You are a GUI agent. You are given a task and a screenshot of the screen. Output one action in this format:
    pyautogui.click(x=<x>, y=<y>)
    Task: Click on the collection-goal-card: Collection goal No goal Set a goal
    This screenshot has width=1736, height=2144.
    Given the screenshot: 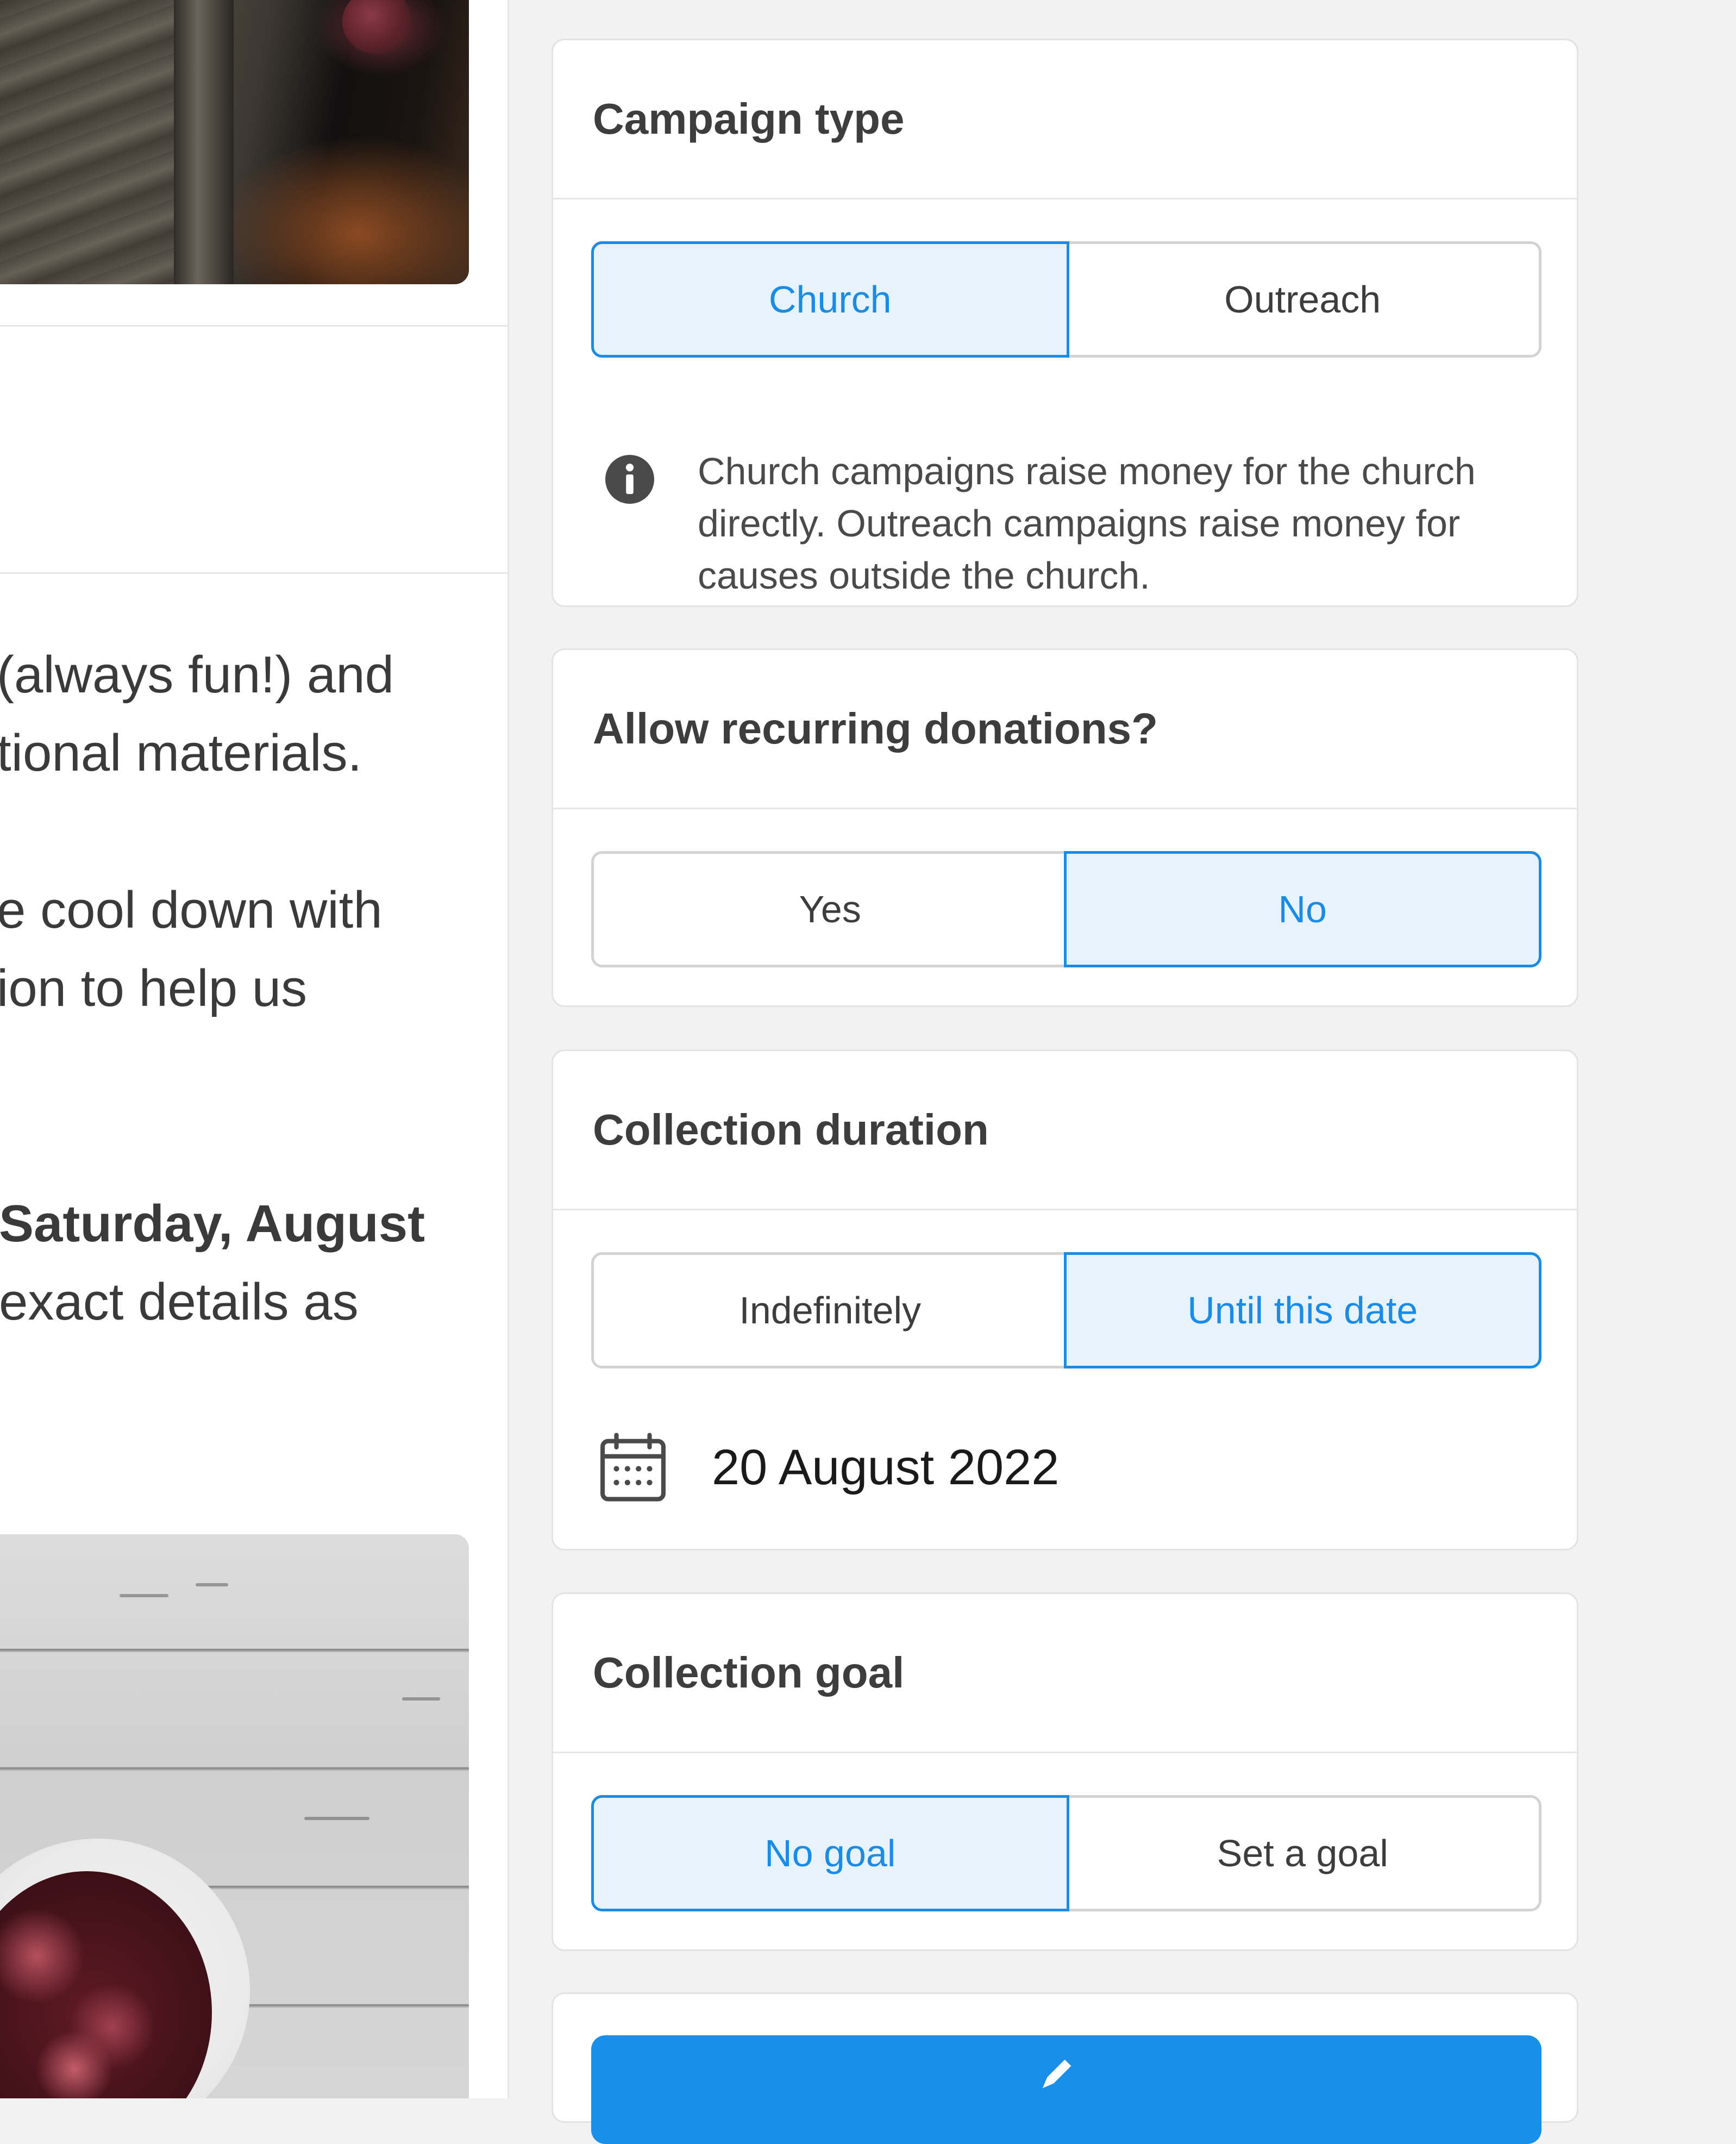 What is the action you would take?
    pyautogui.click(x=1065, y=1771)
    